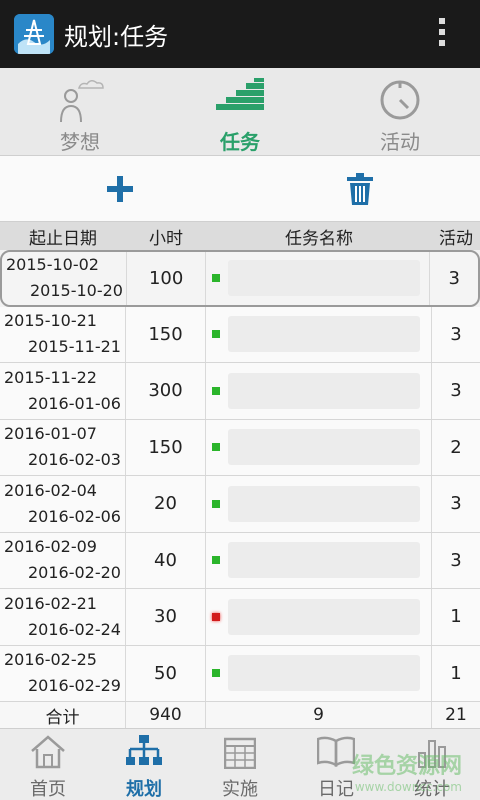  What do you see at coordinates (456, 715) in the screenshot?
I see `totals-activities: 21` at bounding box center [456, 715].